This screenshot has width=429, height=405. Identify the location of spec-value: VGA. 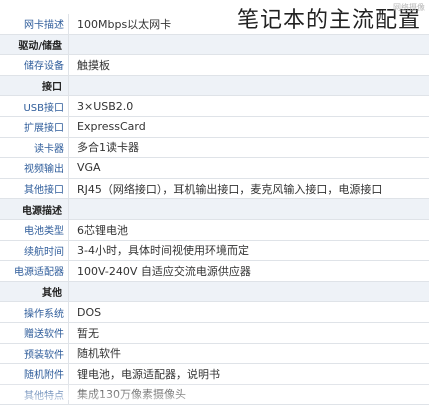
(249, 168).